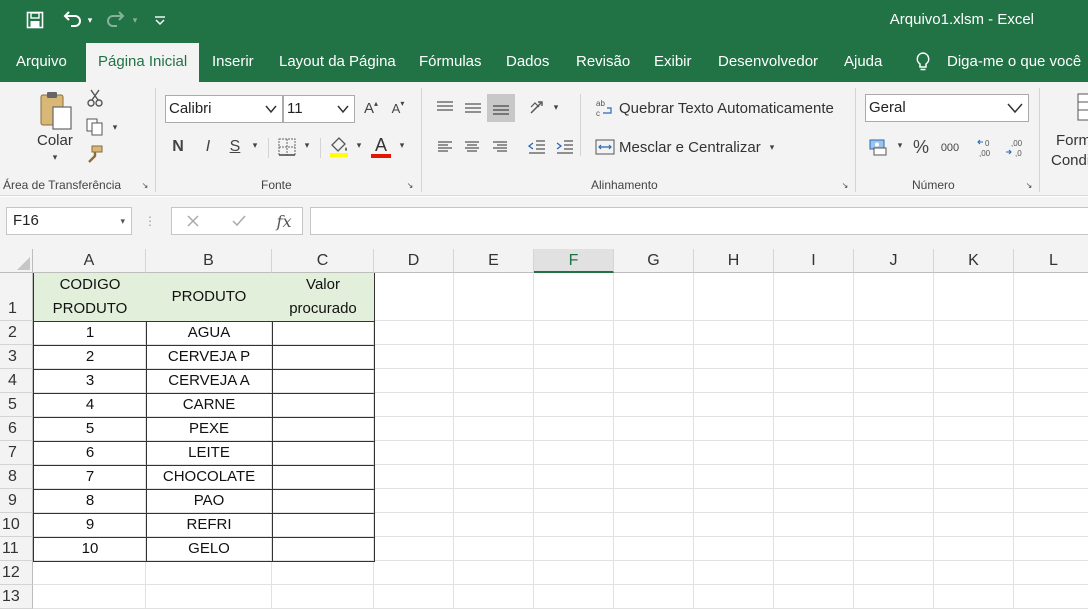 The width and height of the screenshot is (1088, 609). I want to click on name-box-dropdown-icon: ▾, so click(122, 221).